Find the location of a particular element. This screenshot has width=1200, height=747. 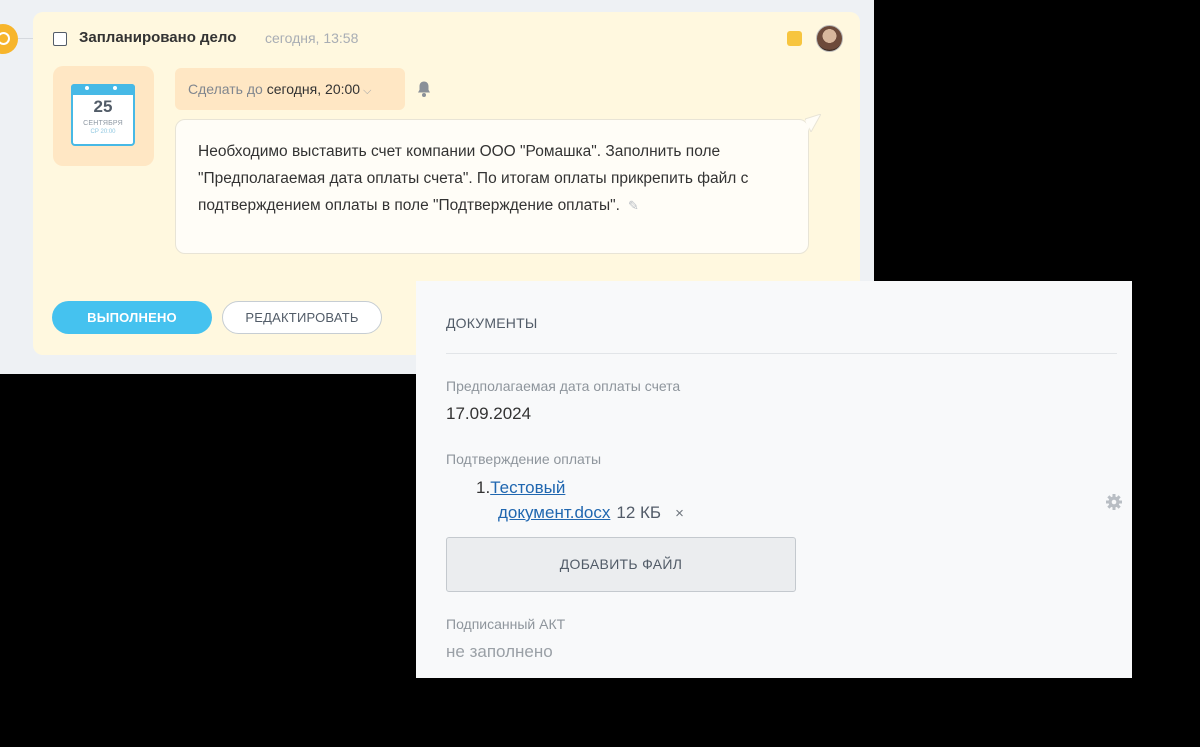

payment-confirmation-label: Подтверждение оплаты is located at coordinates (524, 459).